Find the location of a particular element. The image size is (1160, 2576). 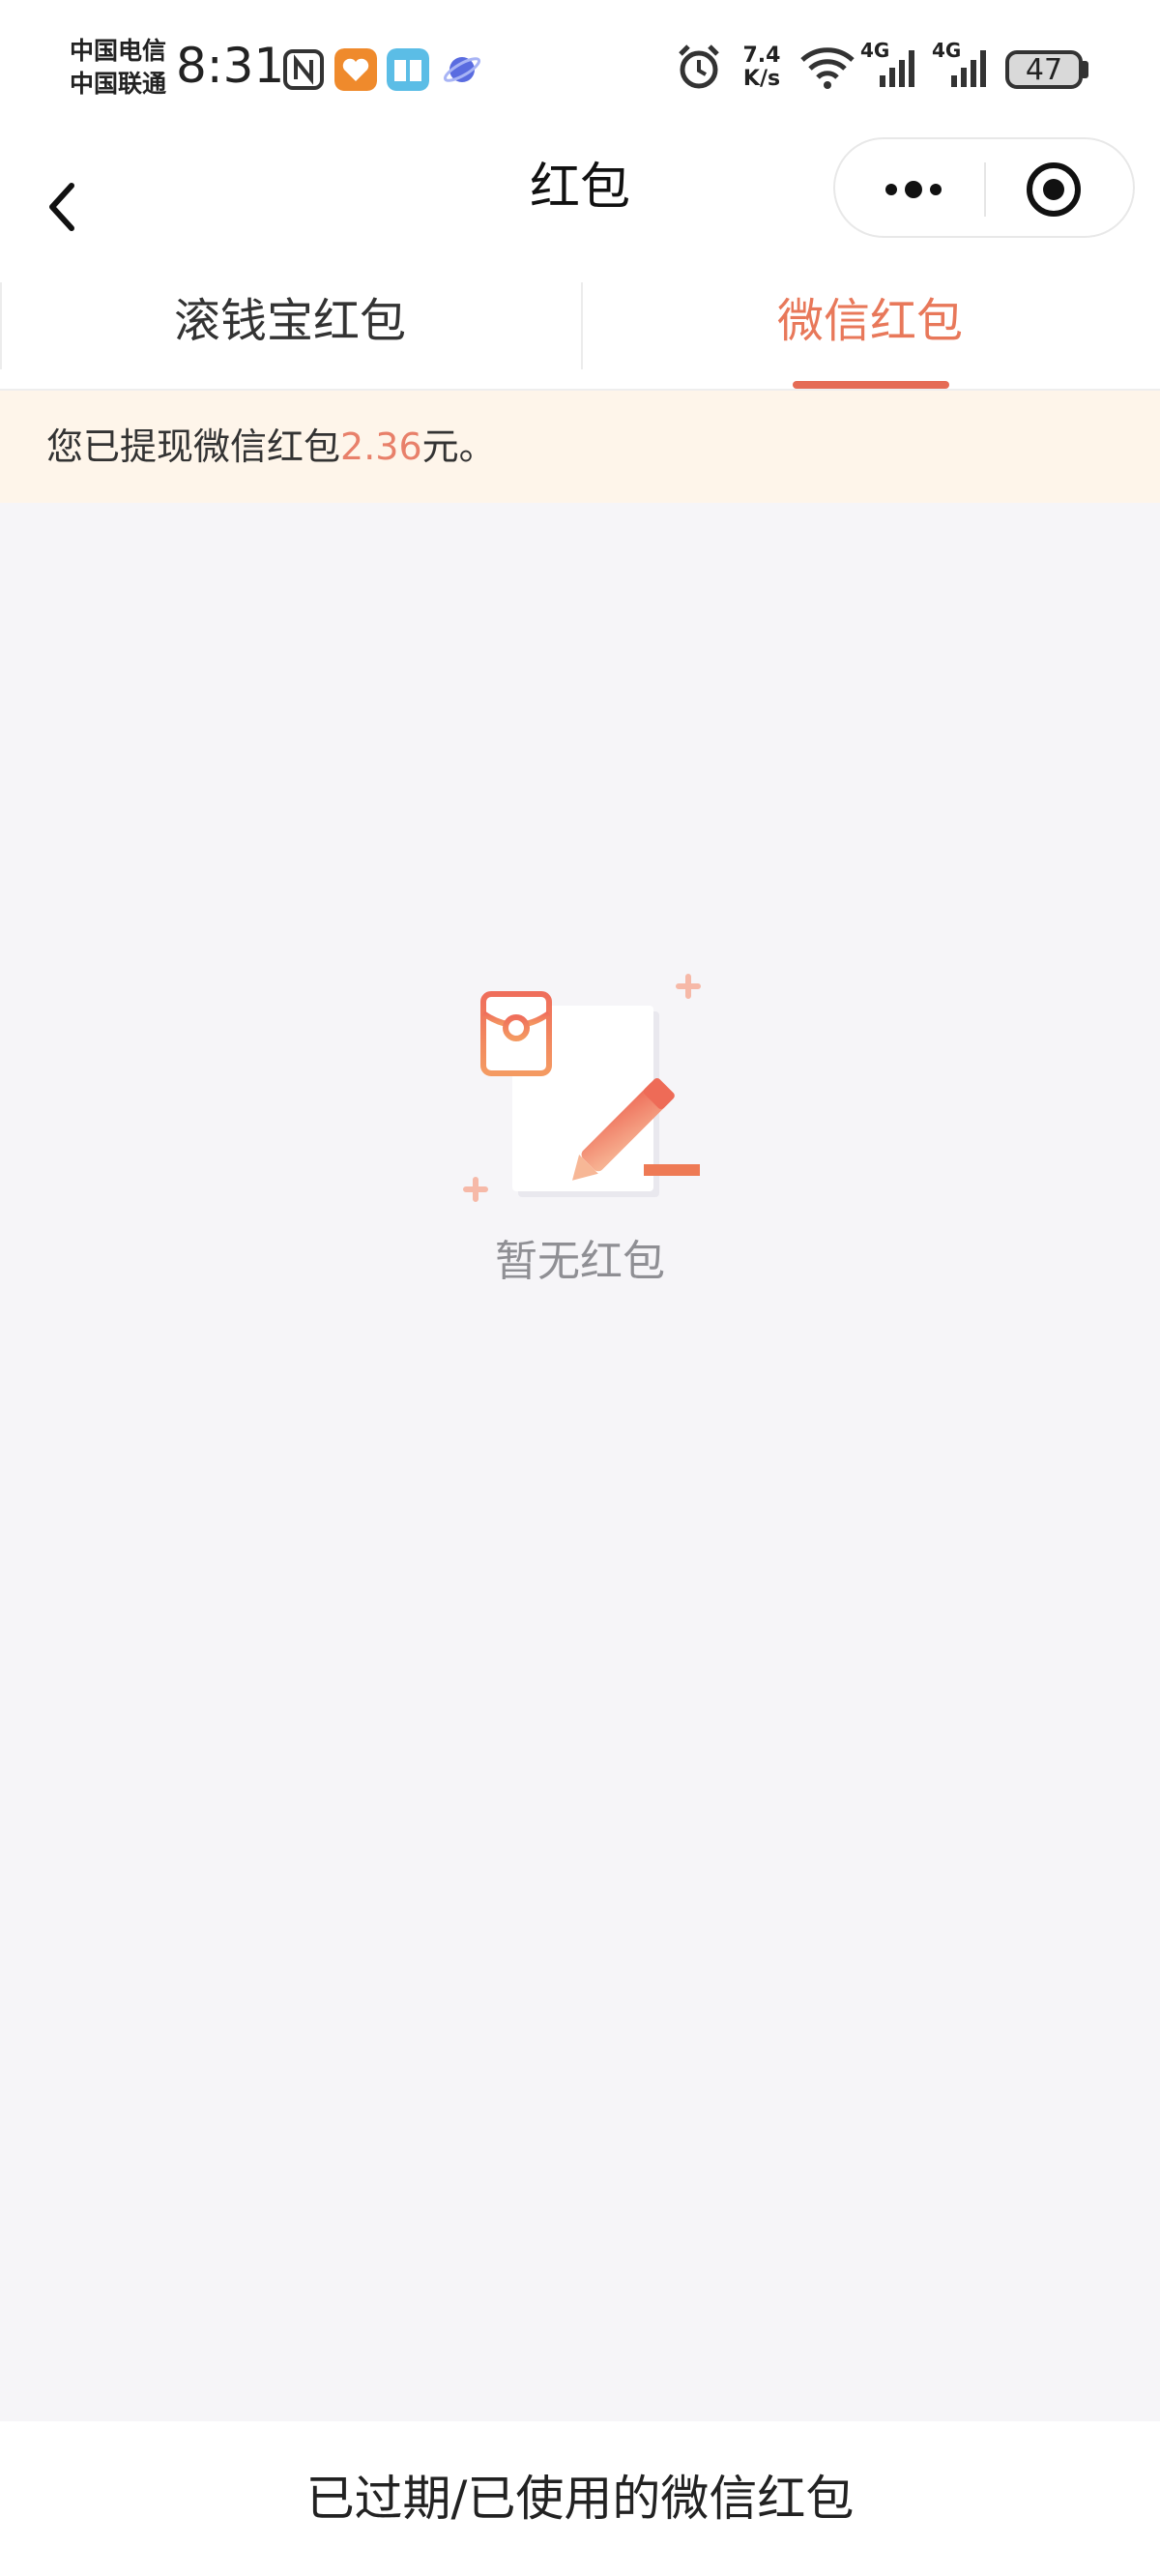

battery-tip is located at coordinates (1085, 69).